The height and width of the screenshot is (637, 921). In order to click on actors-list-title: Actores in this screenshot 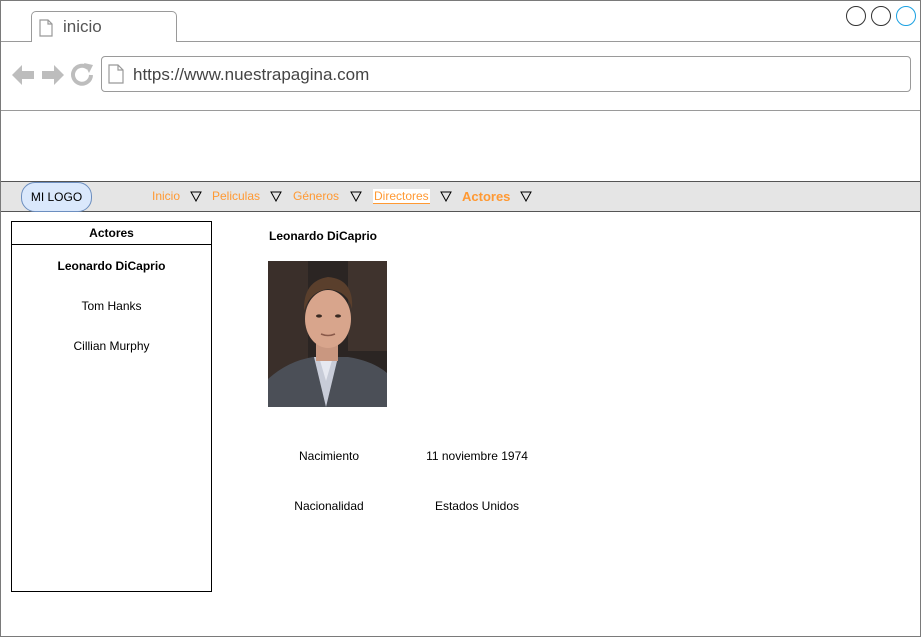, I will do `click(111, 233)`.